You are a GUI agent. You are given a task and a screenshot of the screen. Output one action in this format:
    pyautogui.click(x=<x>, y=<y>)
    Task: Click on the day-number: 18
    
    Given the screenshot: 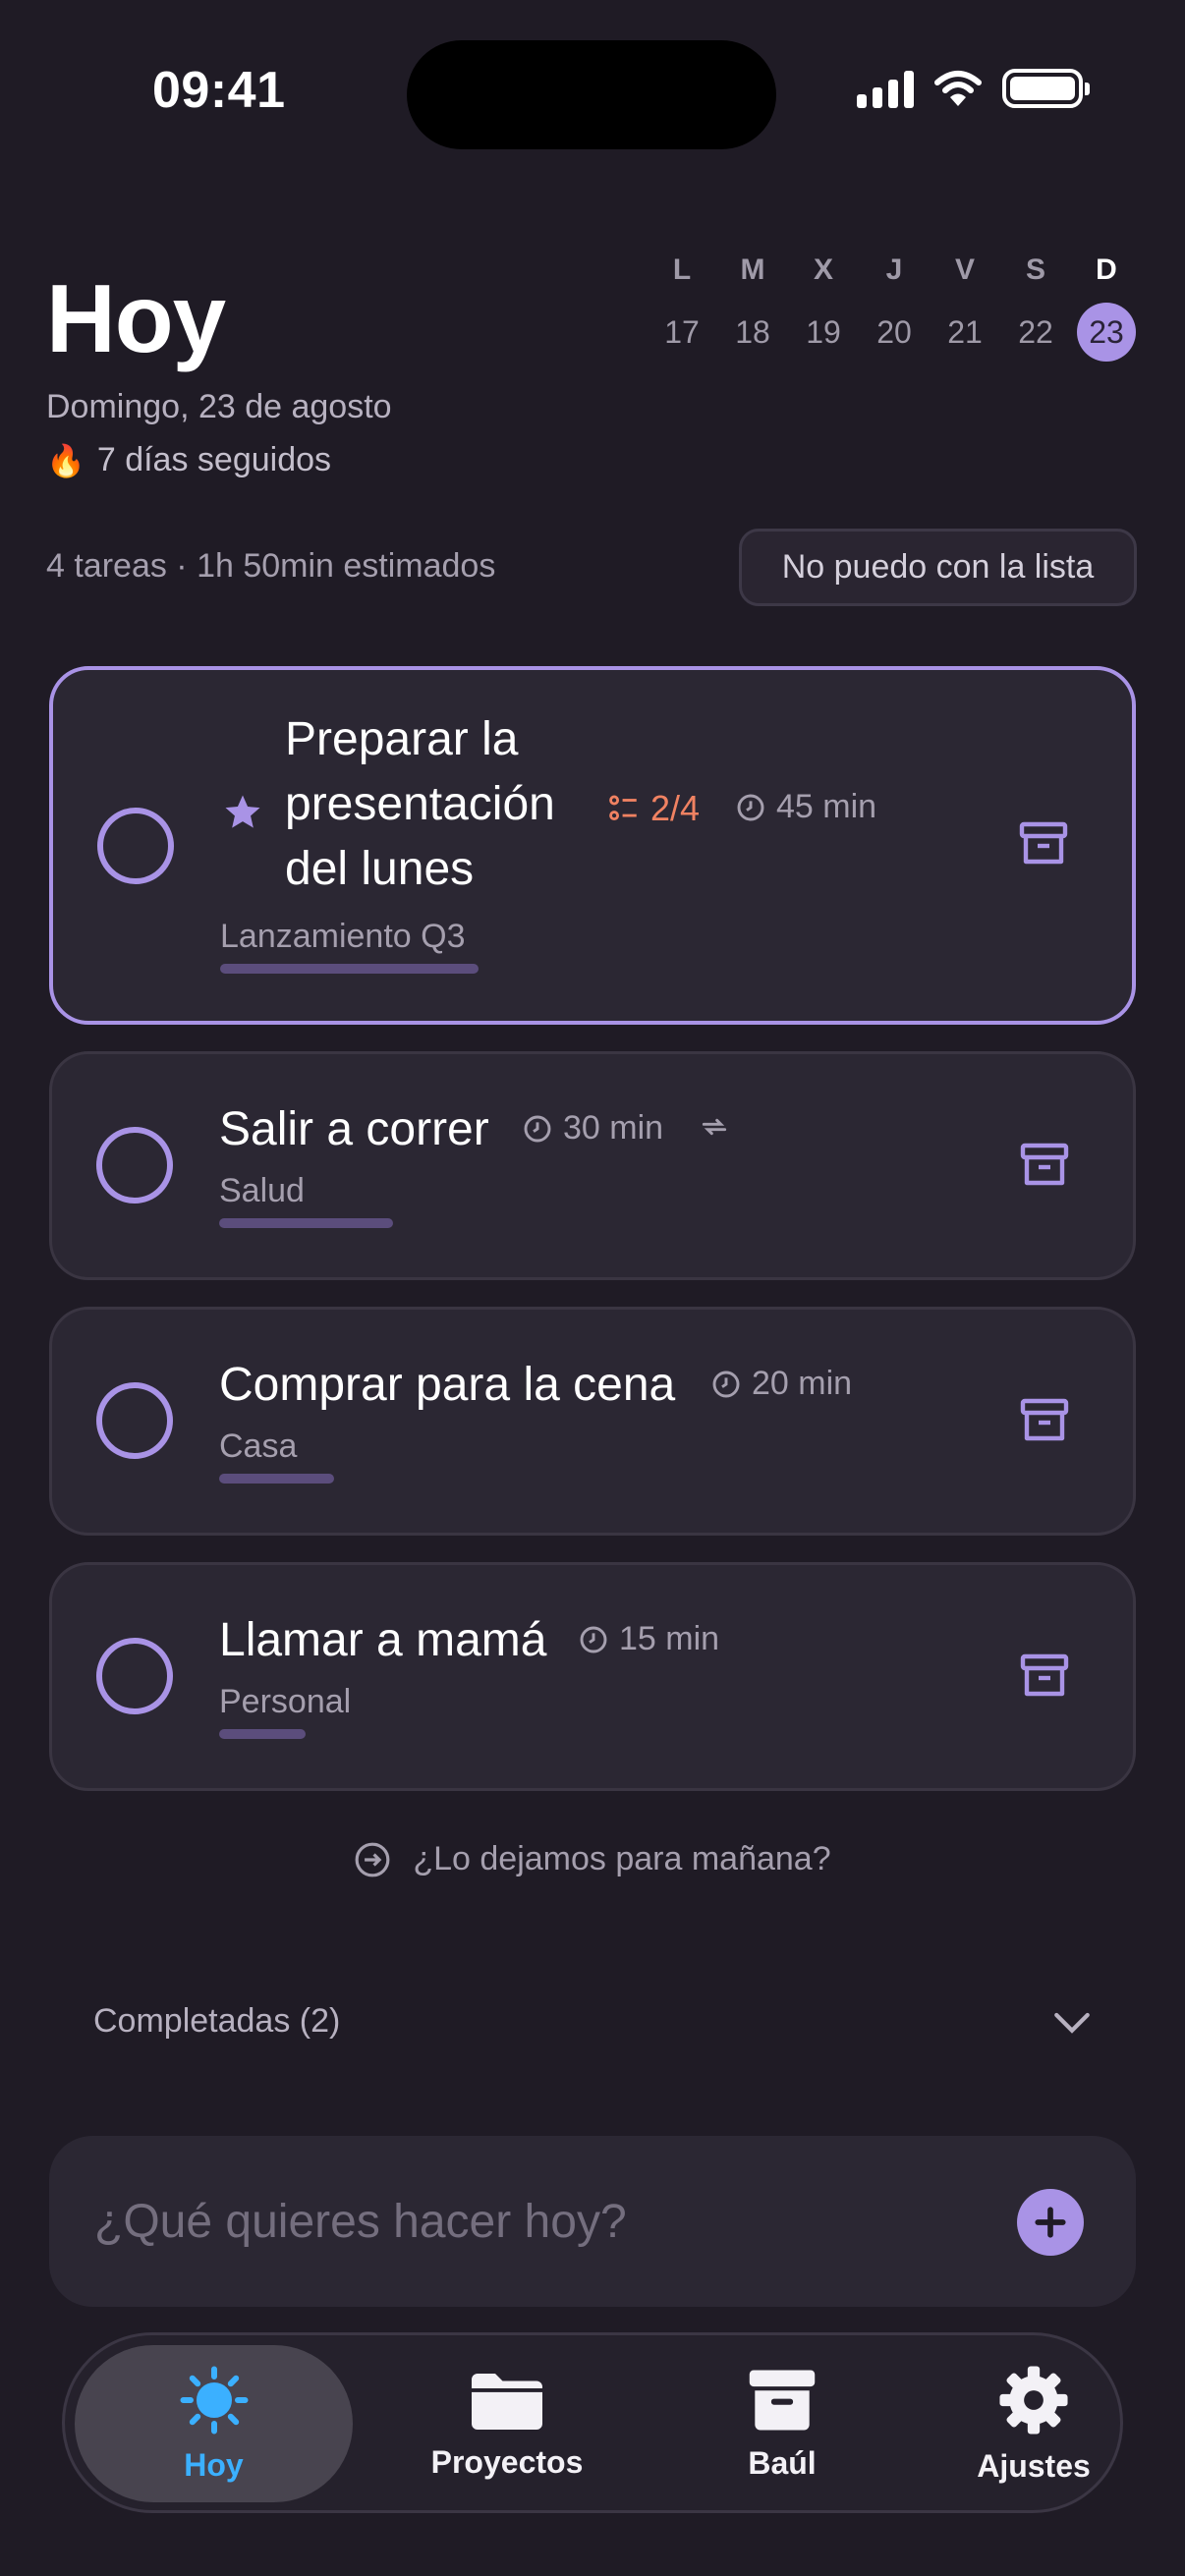 What is the action you would take?
    pyautogui.click(x=753, y=331)
    